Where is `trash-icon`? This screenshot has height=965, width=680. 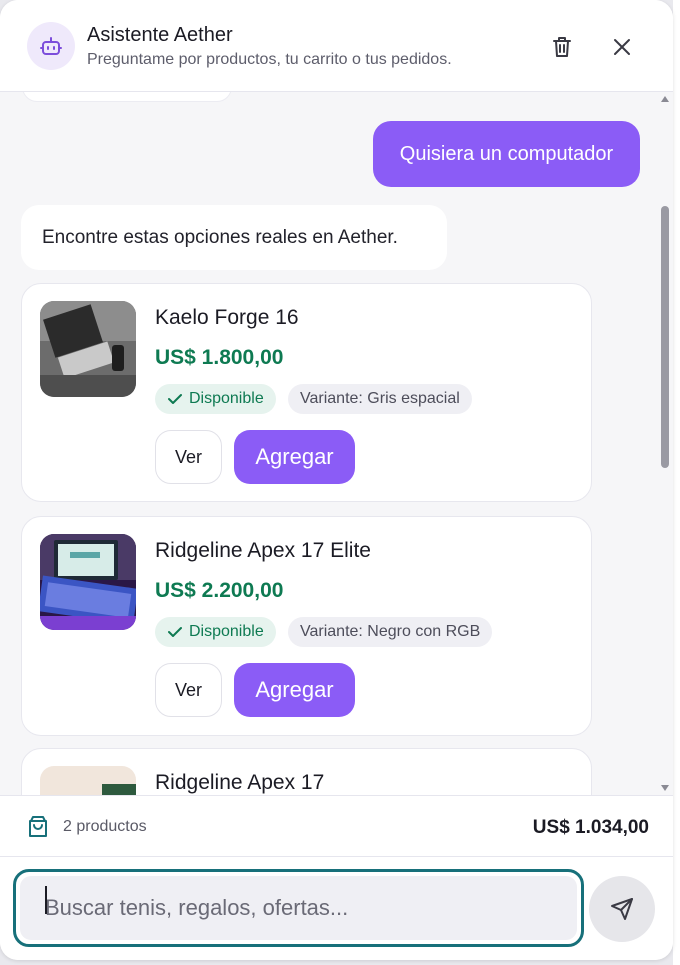 trash-icon is located at coordinates (562, 47).